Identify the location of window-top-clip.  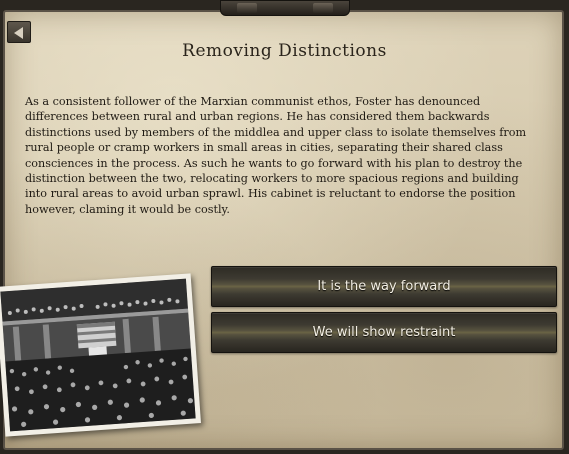
(285, 8).